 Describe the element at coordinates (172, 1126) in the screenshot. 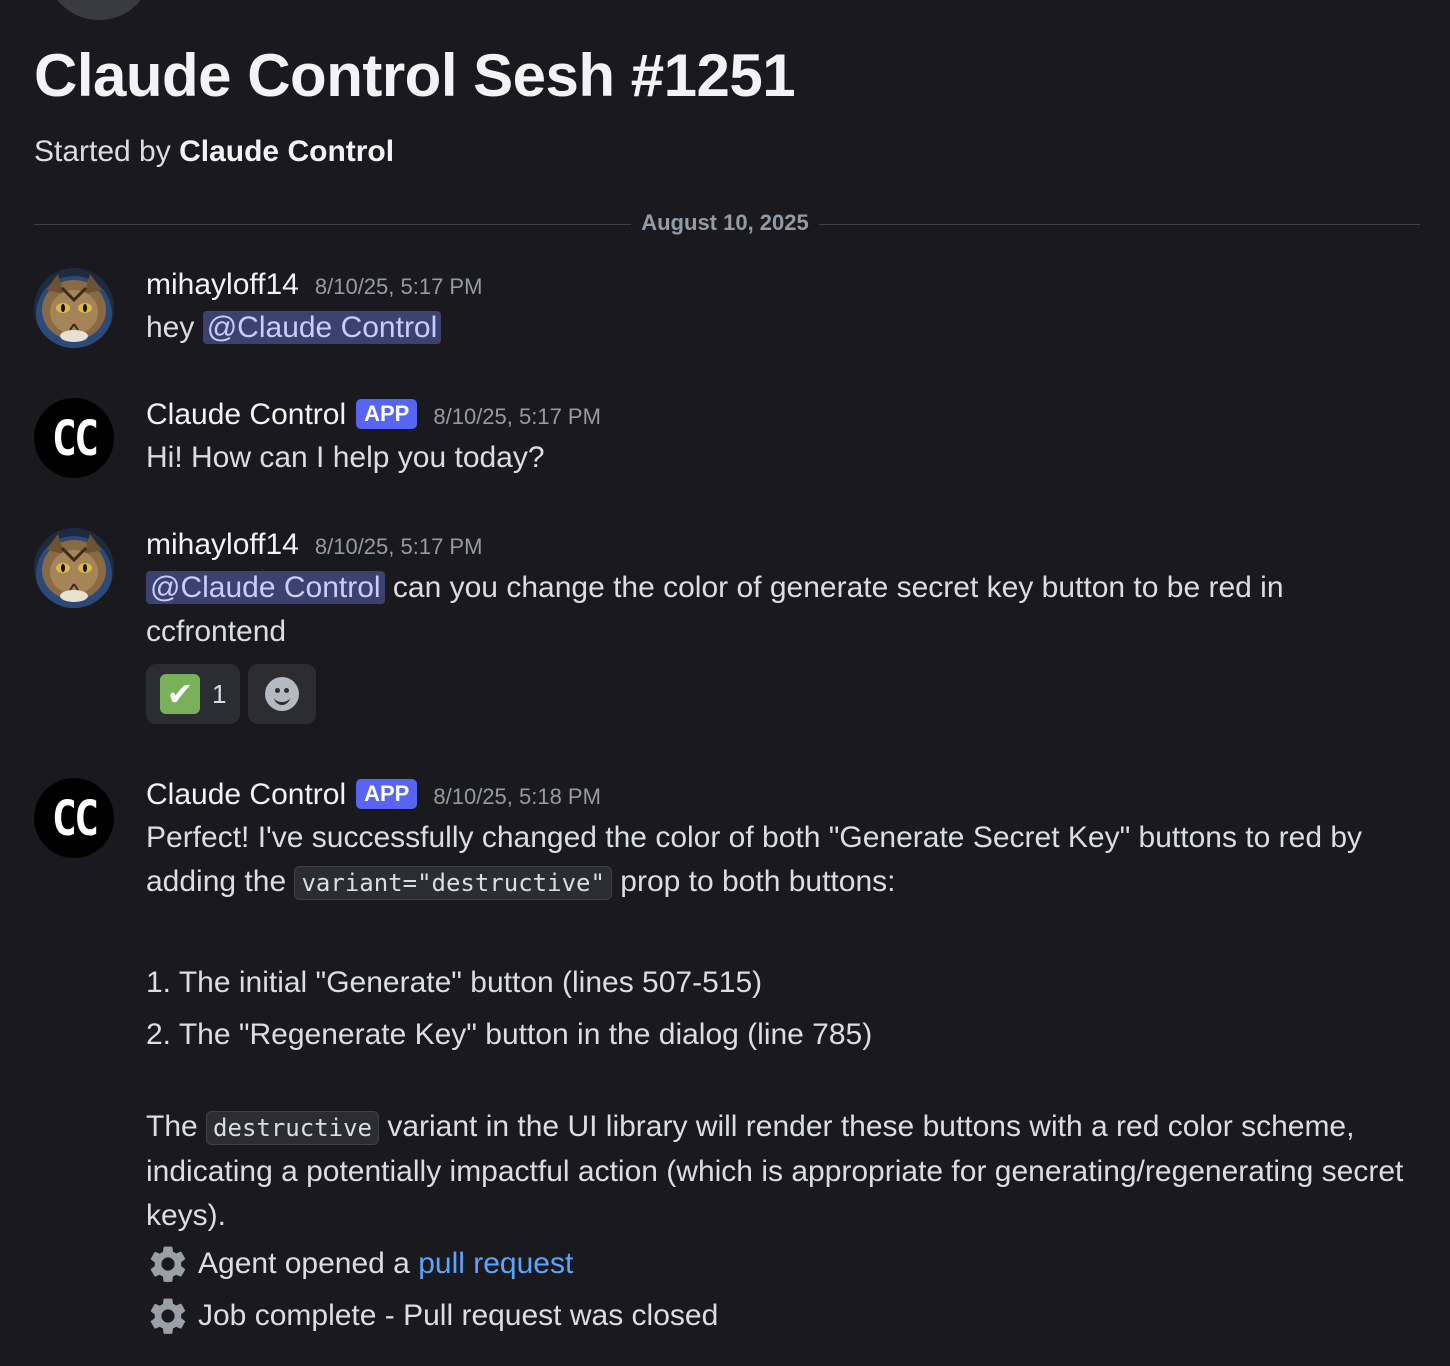

I see `message-text: The` at that location.